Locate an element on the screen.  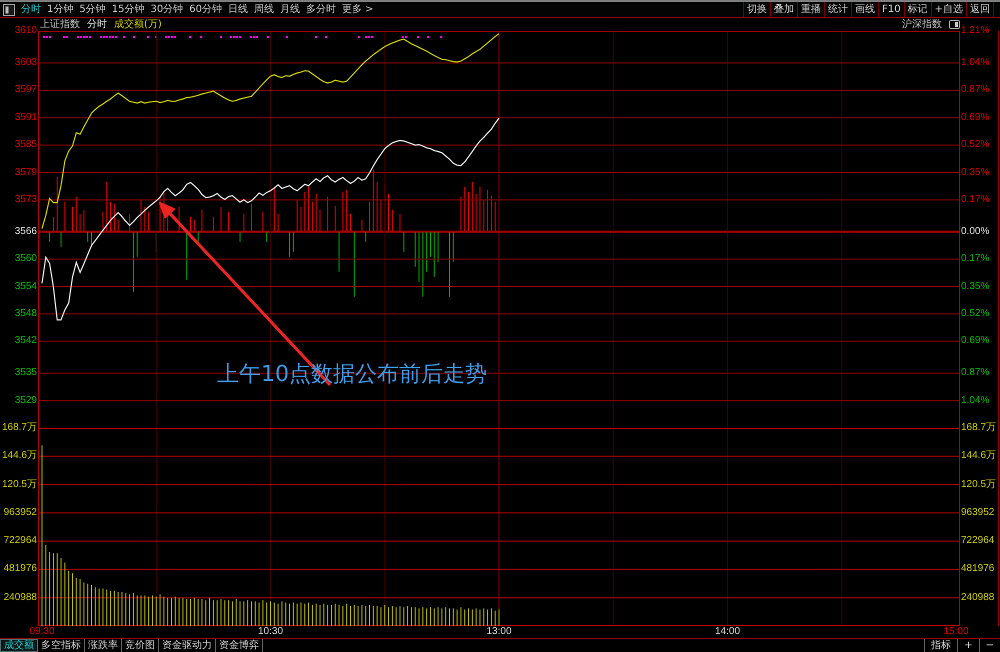
price-axis-label: 3529 is located at coordinates (25, 400).